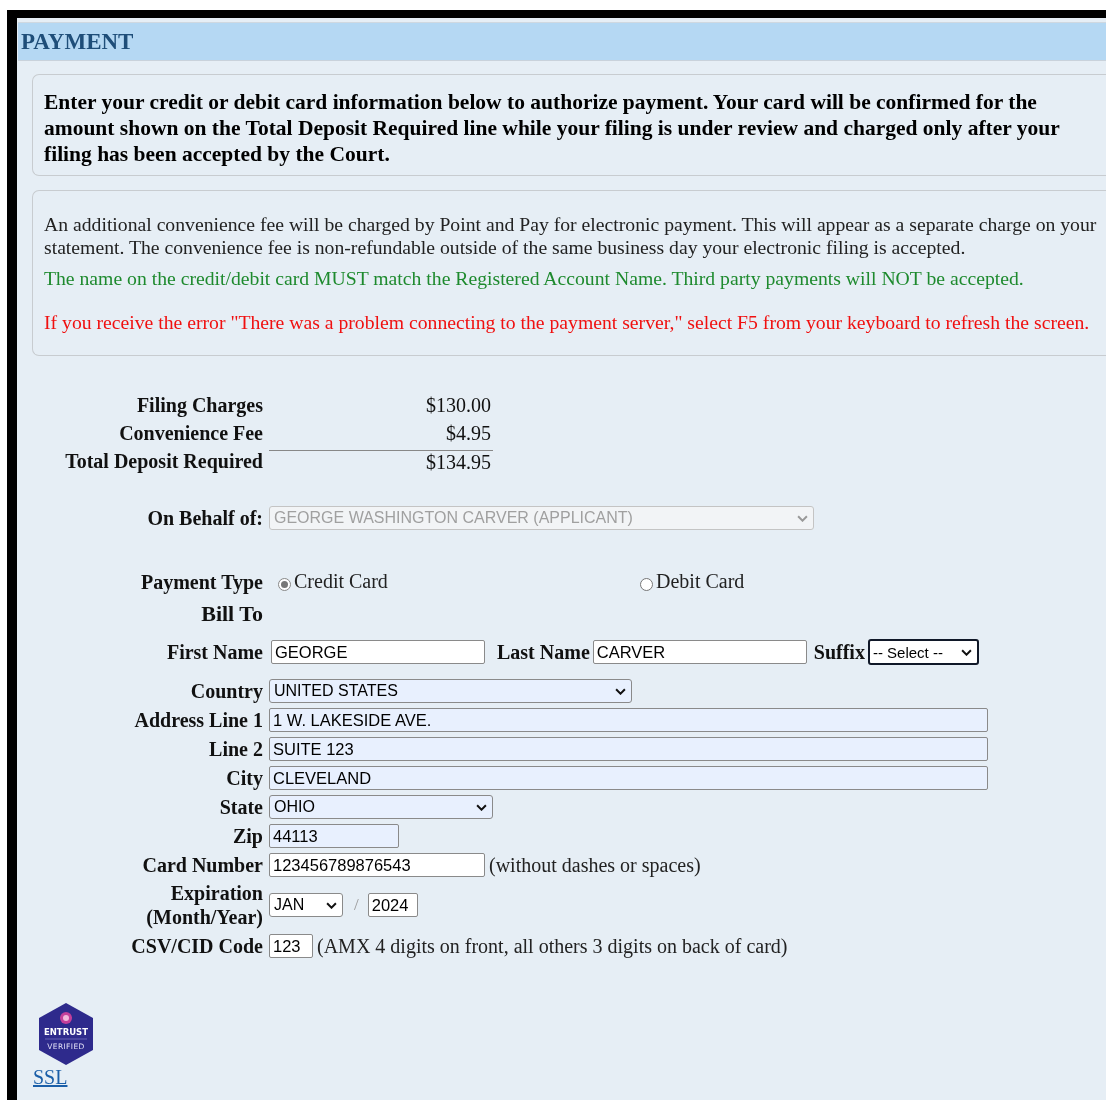  I want to click on seal-background, so click(66, 1034).